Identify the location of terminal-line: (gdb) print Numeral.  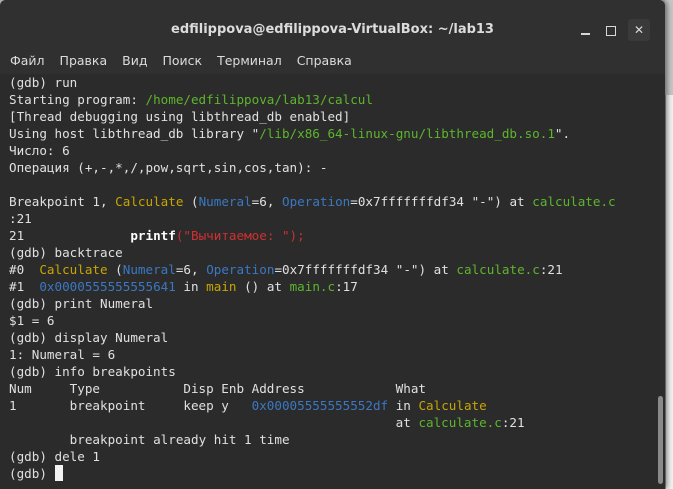
(332, 303).